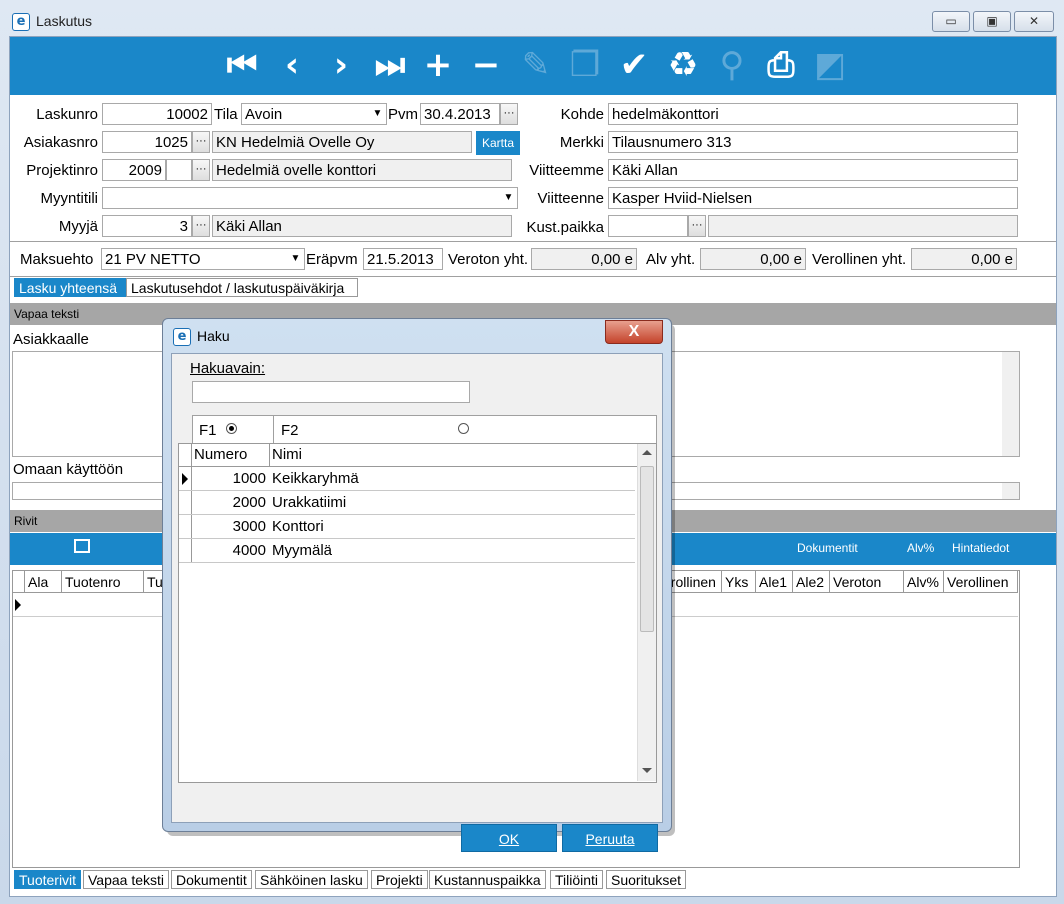 This screenshot has height=904, width=1064. What do you see at coordinates (463, 428) in the screenshot?
I see `f2-radio` at bounding box center [463, 428].